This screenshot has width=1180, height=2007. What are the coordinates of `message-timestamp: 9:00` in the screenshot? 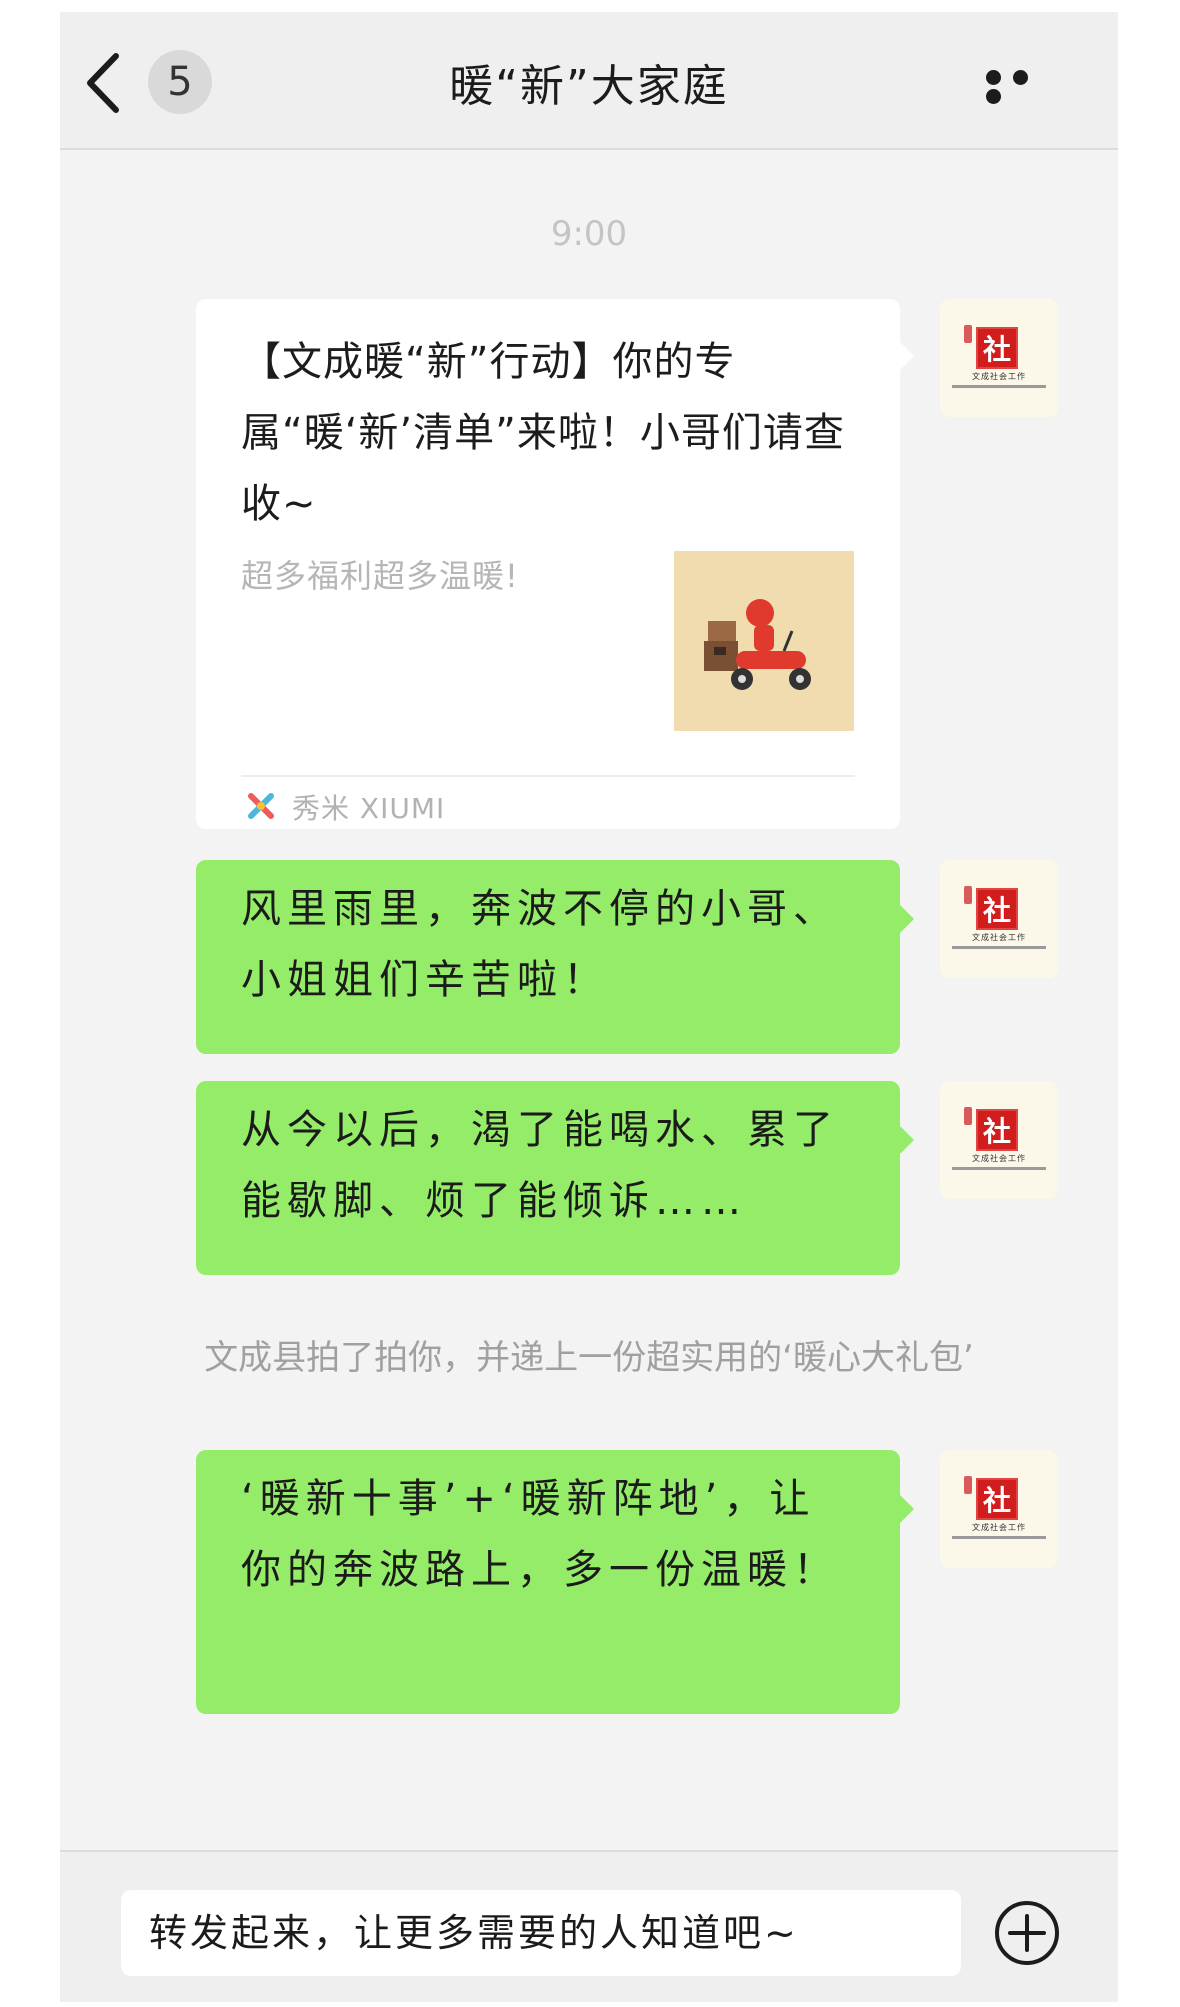 It's located at (589, 234).